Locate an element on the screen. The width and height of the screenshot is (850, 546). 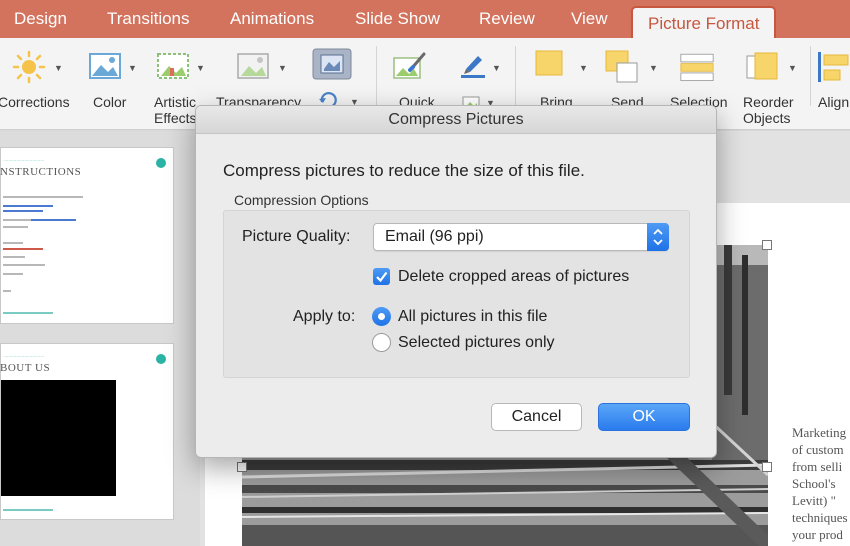
selection-pane-icon is located at coordinates (697, 67).